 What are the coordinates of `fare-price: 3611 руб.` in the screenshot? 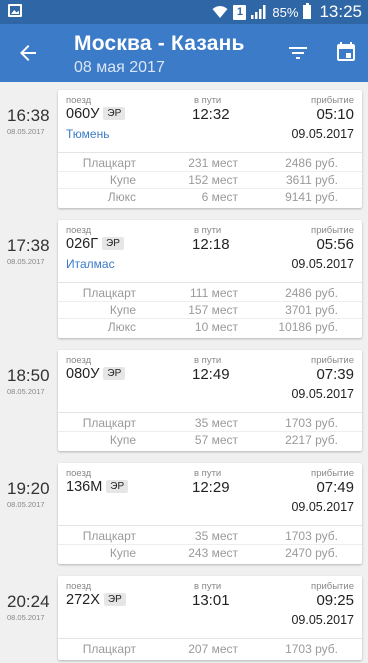 It's located at (311, 180).